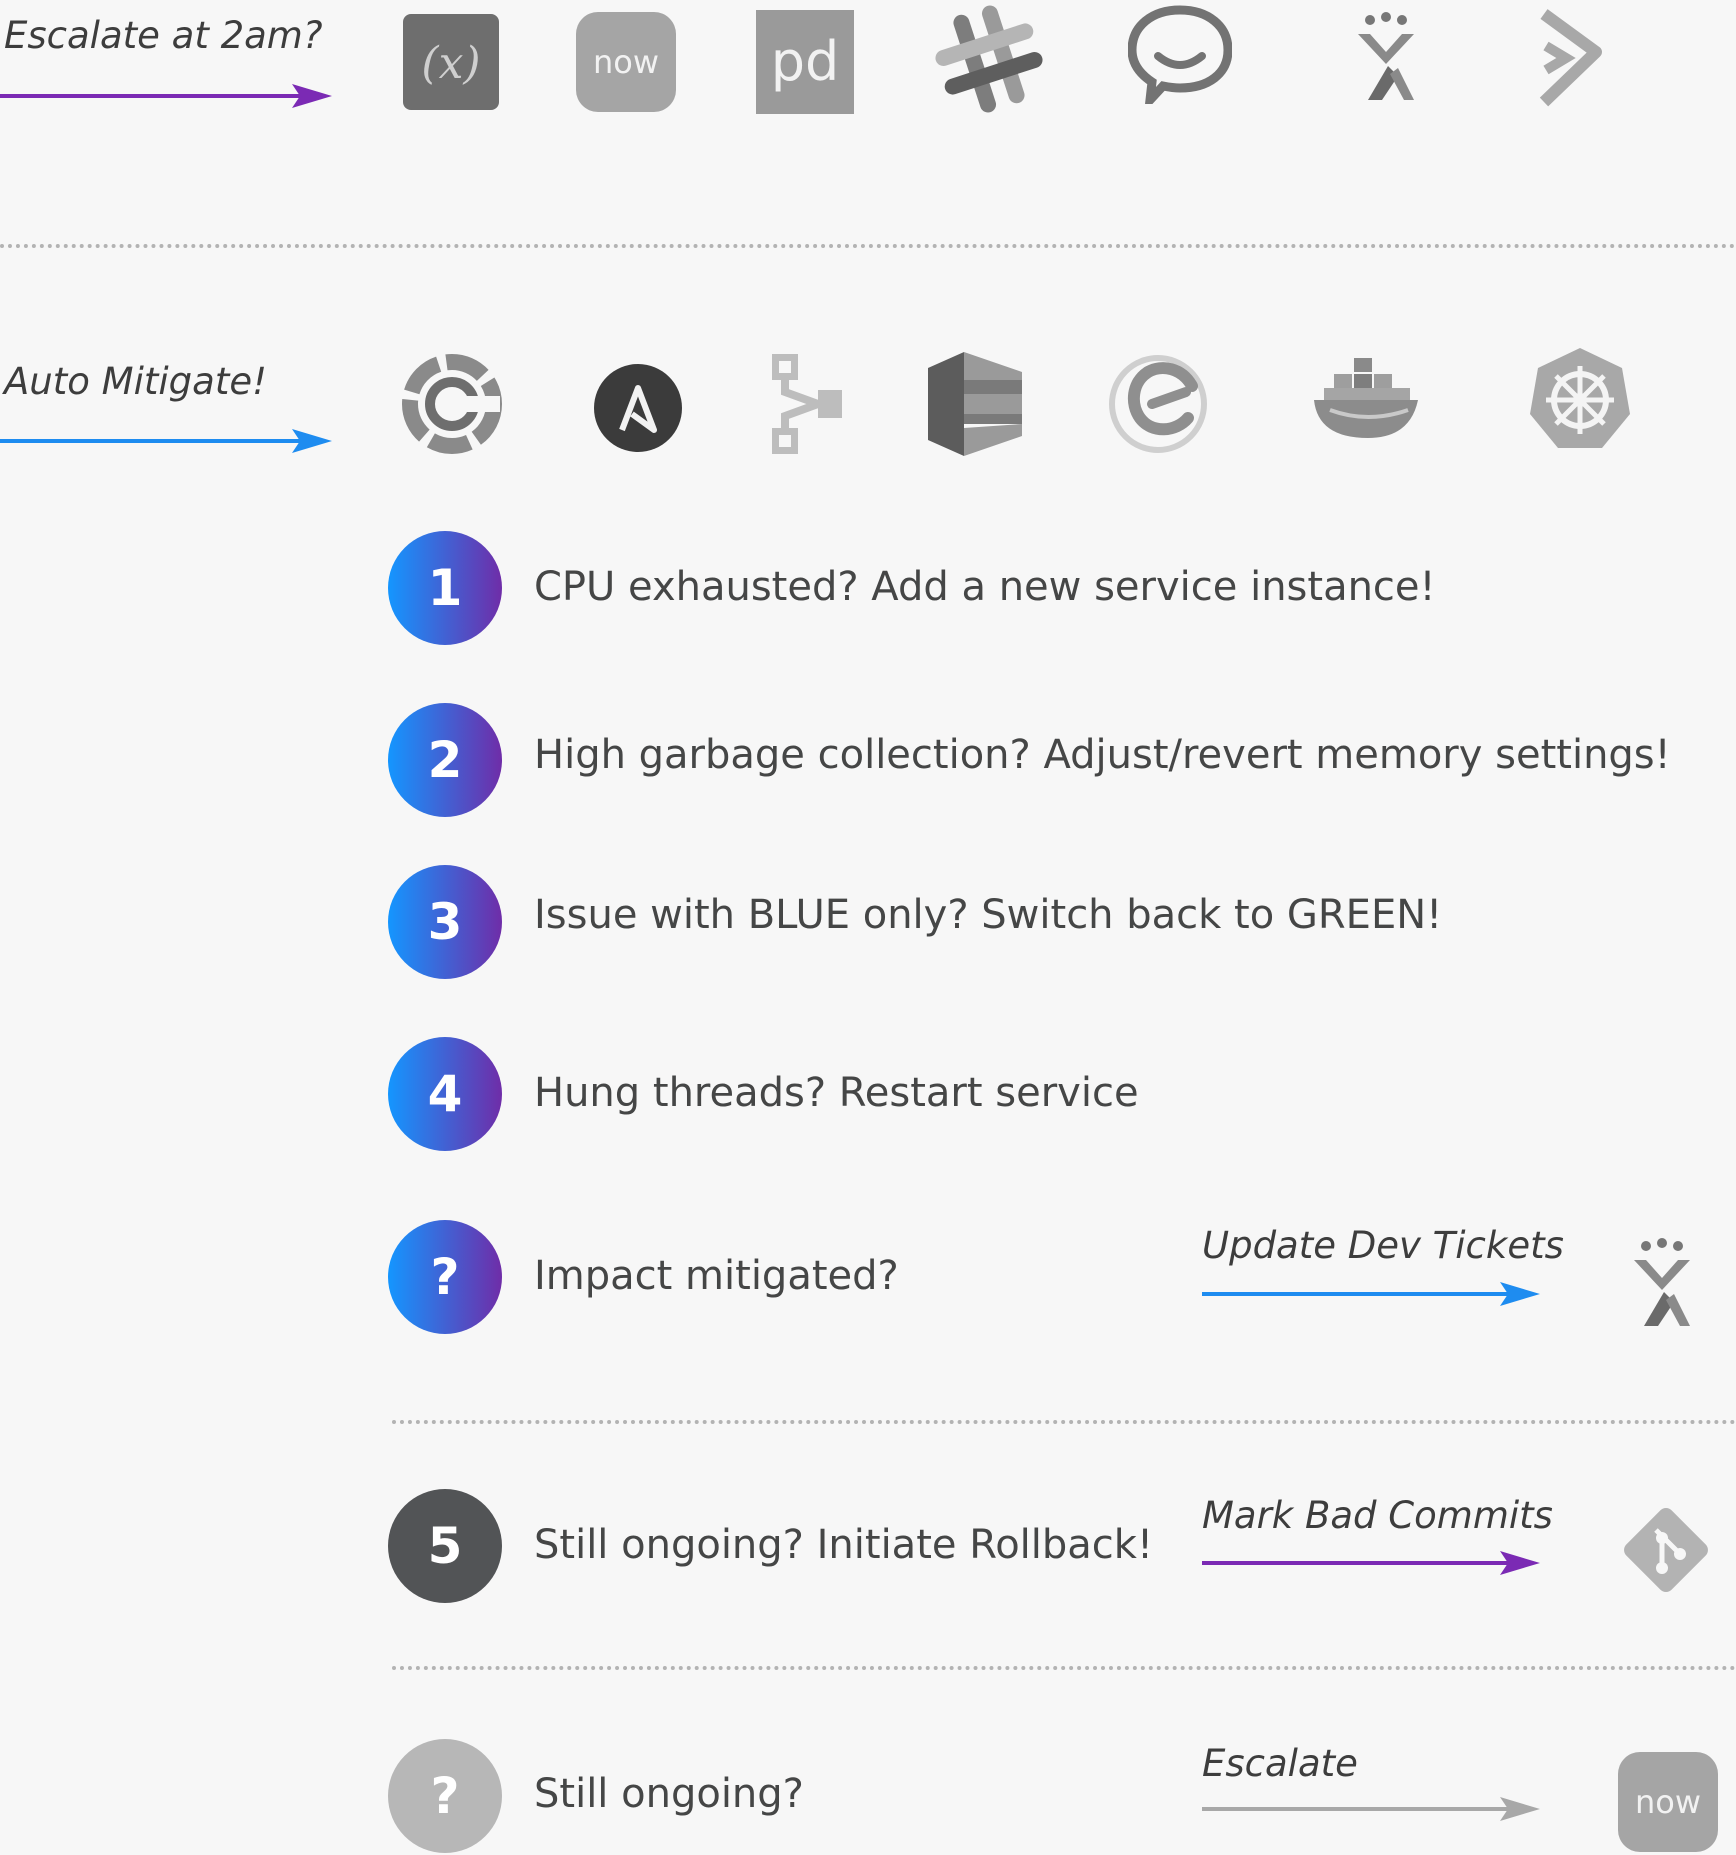  I want to click on kubernetes-icon, so click(1580, 398).